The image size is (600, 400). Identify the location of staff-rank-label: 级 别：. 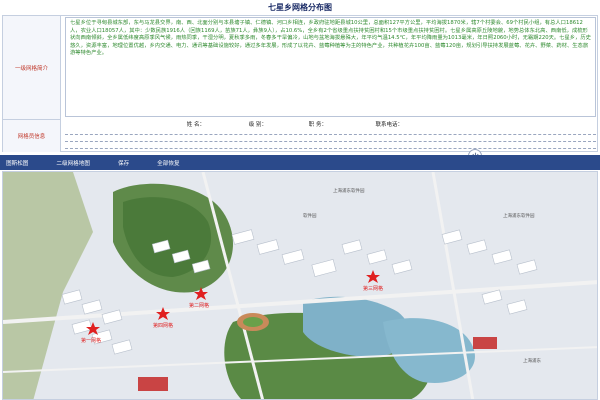
(257, 125).